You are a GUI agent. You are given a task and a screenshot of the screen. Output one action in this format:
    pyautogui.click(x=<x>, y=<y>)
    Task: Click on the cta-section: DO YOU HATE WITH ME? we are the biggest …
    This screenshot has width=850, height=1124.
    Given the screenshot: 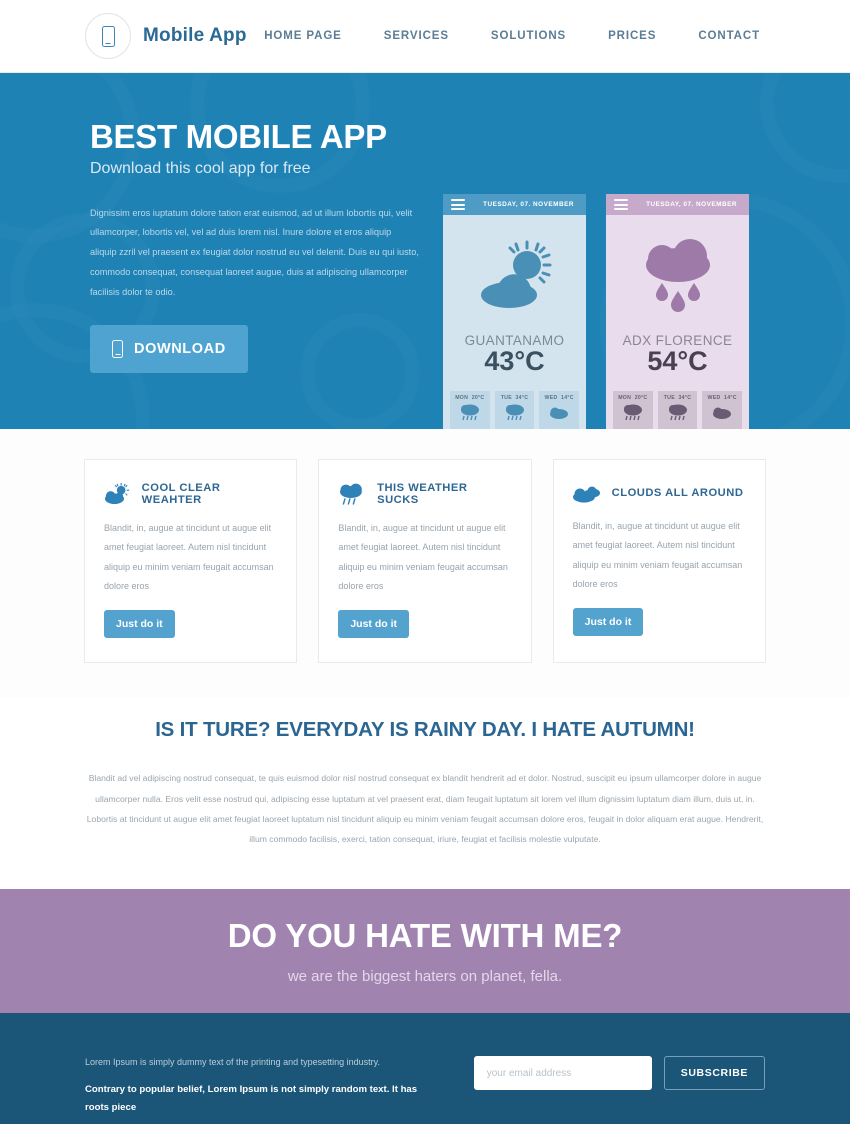 What is the action you would take?
    pyautogui.click(x=425, y=962)
    